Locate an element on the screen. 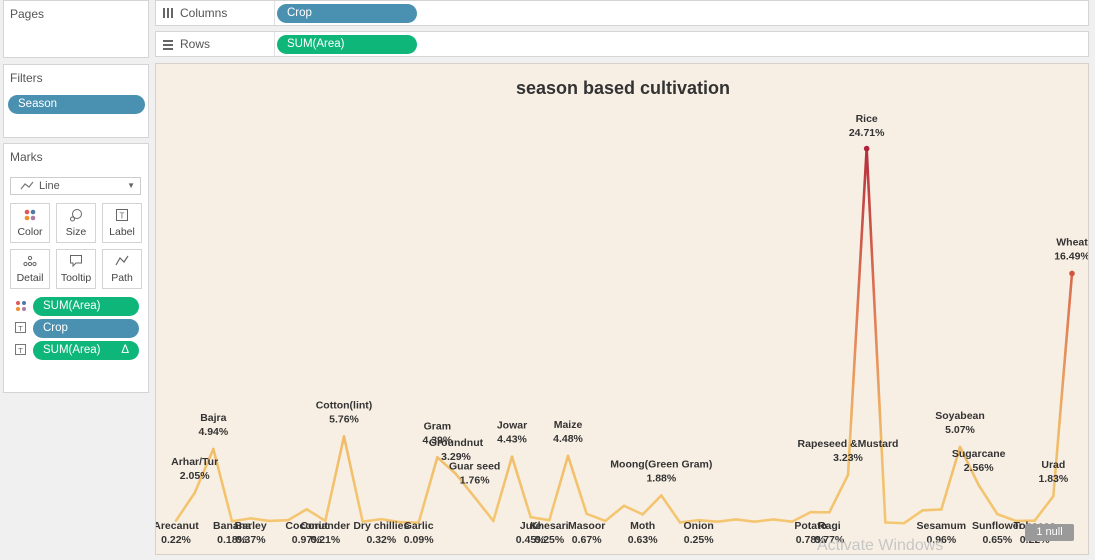 The image size is (1095, 560). rows-label: Rows is located at coordinates (195, 44).